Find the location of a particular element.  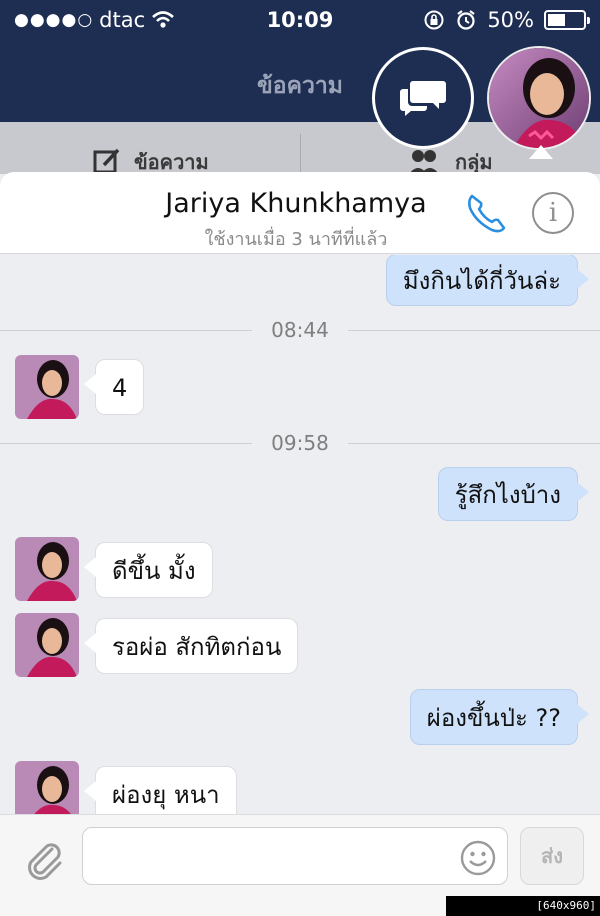

tab-divider is located at coordinates (300, 154).